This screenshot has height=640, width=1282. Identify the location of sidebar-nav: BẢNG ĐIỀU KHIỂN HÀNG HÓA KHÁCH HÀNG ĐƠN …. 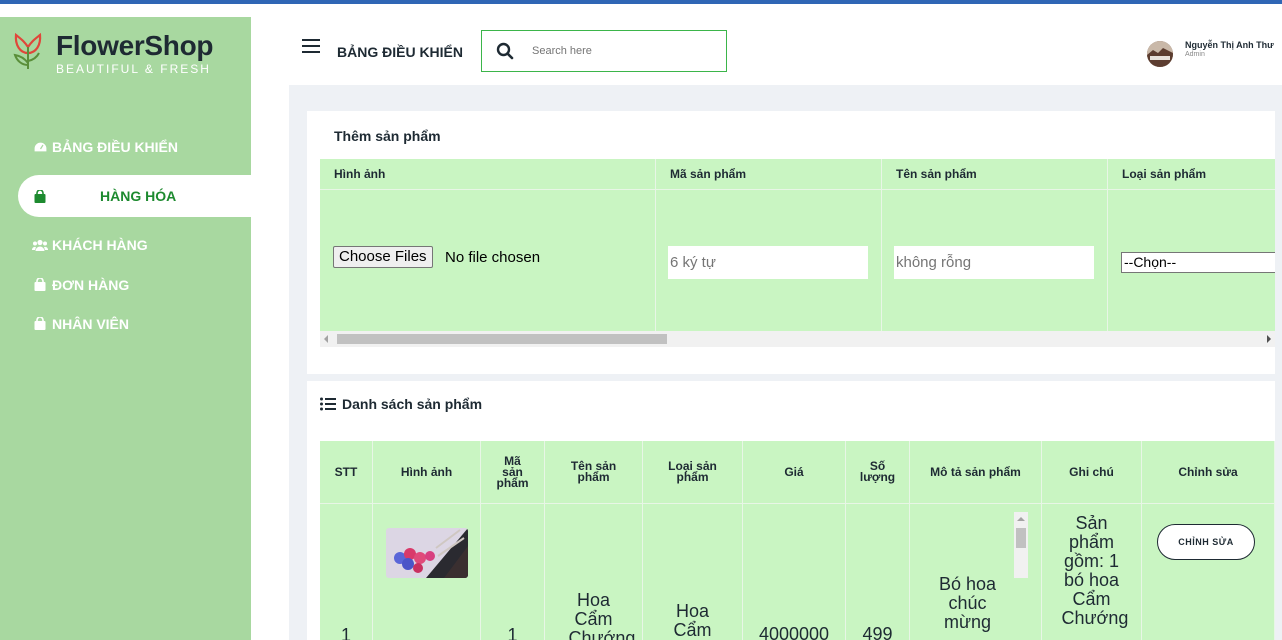
(125, 235).